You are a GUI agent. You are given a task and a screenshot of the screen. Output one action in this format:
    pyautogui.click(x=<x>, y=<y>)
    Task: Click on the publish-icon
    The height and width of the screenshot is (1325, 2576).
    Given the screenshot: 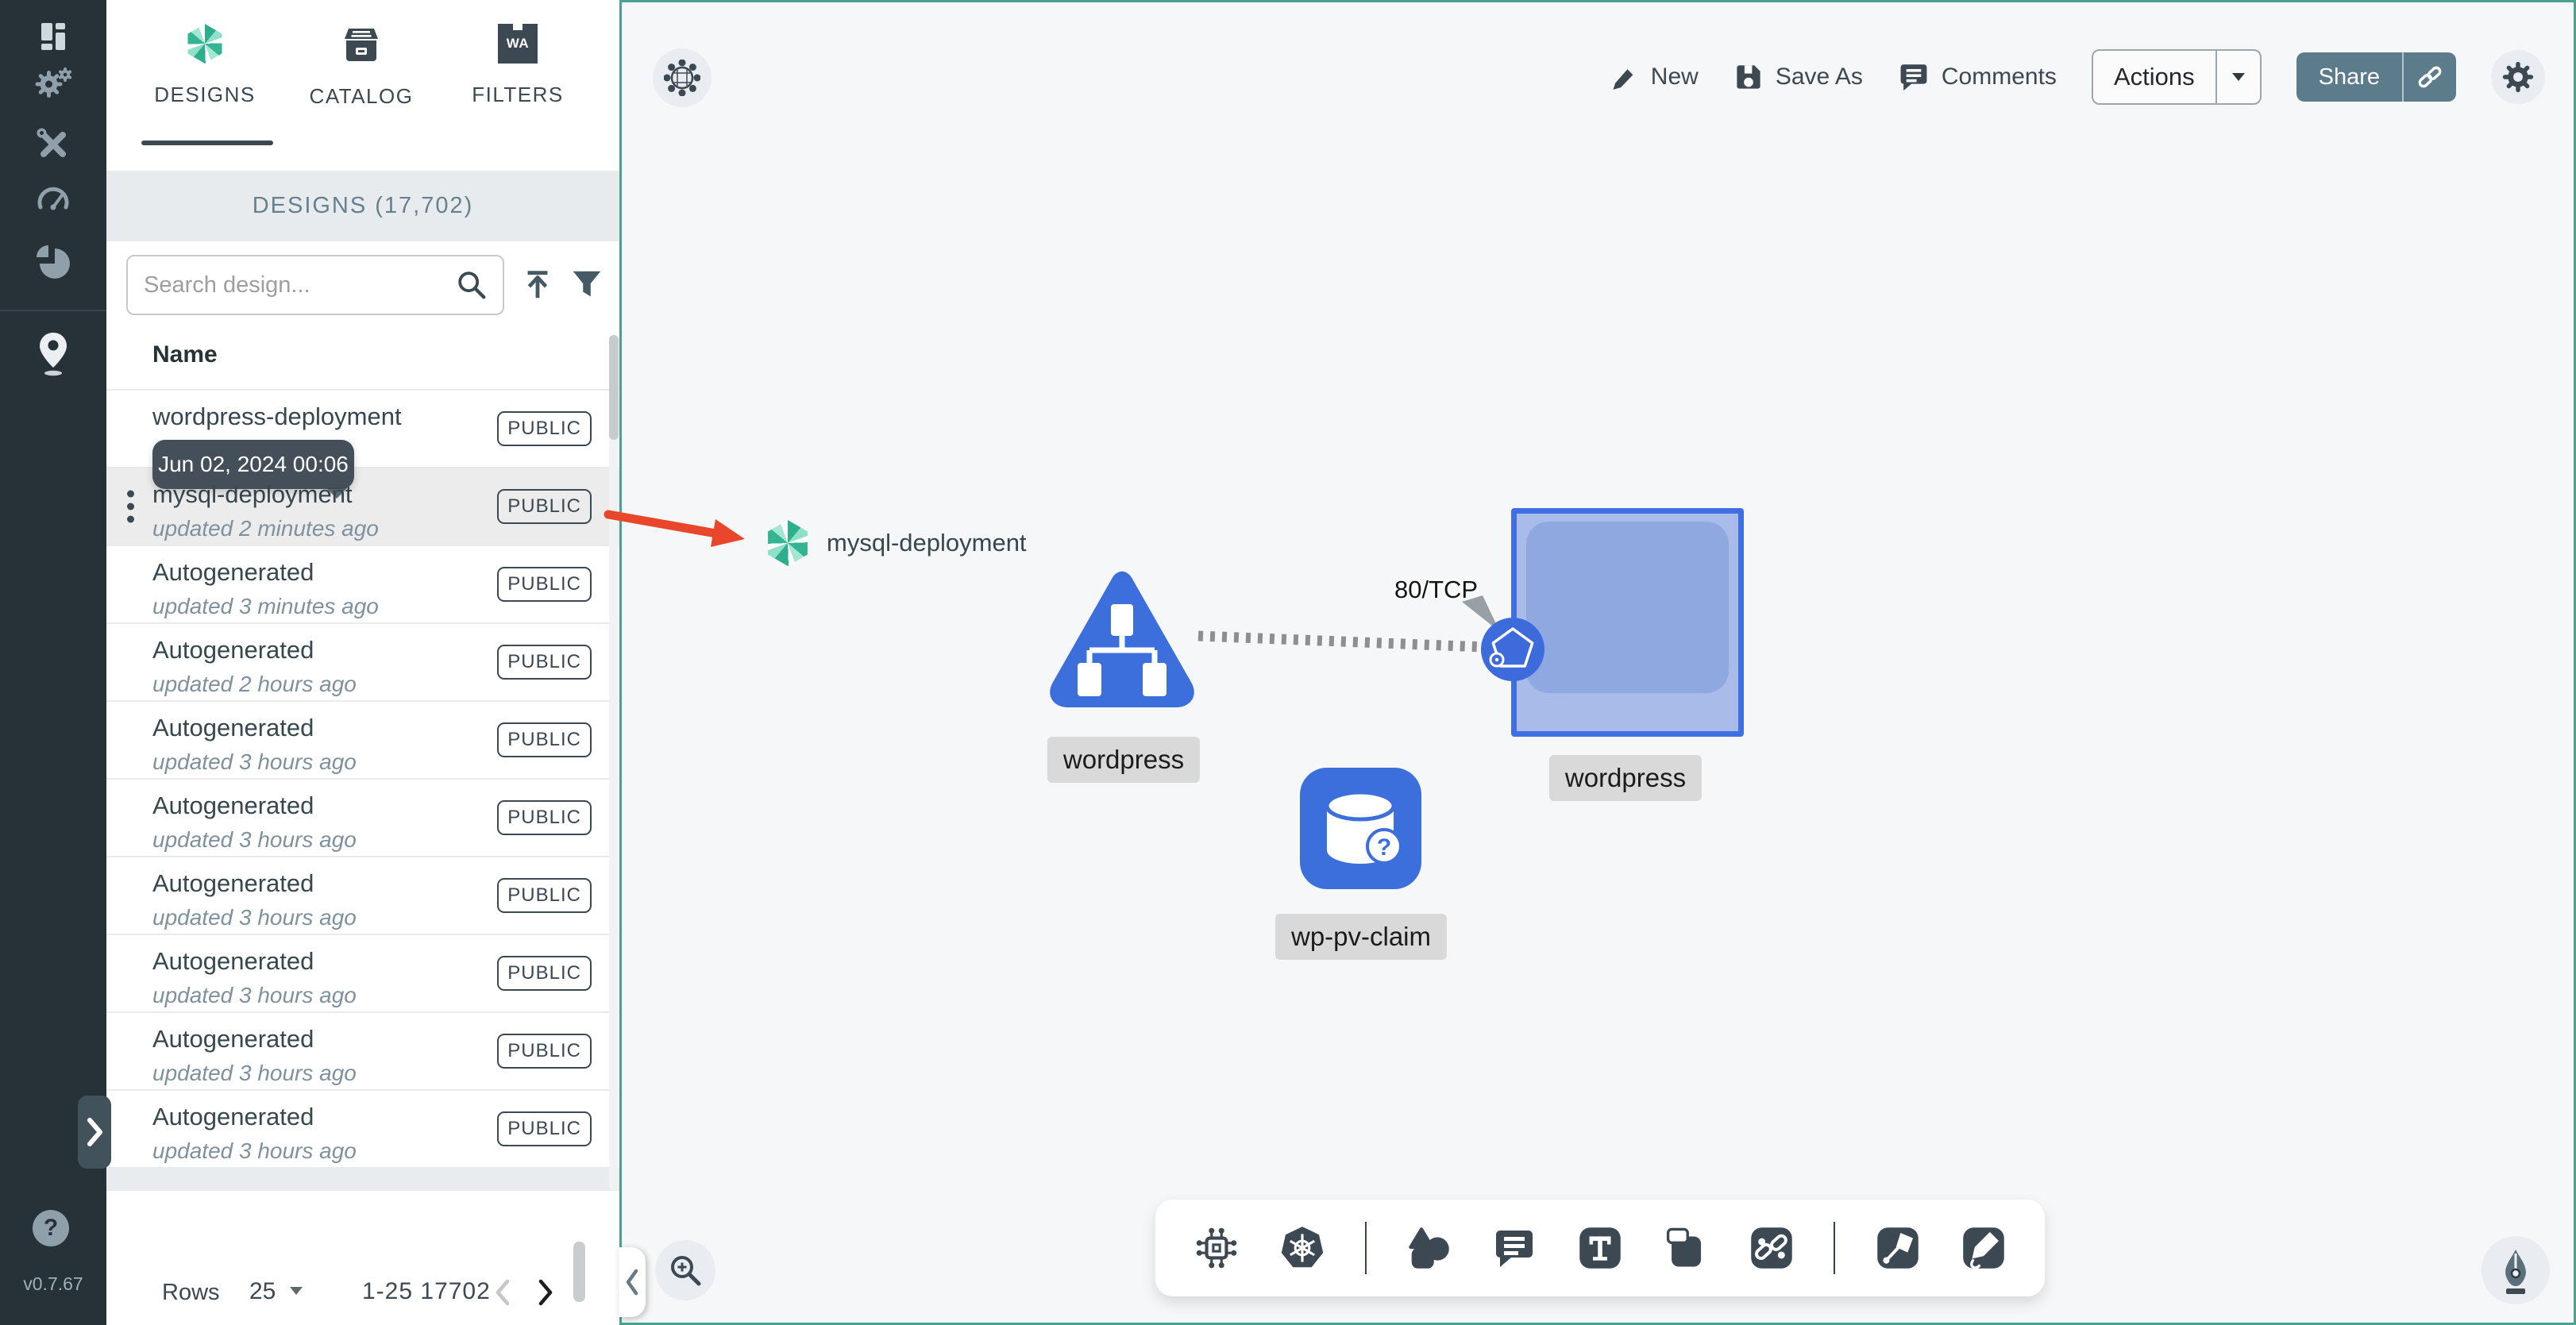 What is the action you would take?
    pyautogui.click(x=537, y=285)
    